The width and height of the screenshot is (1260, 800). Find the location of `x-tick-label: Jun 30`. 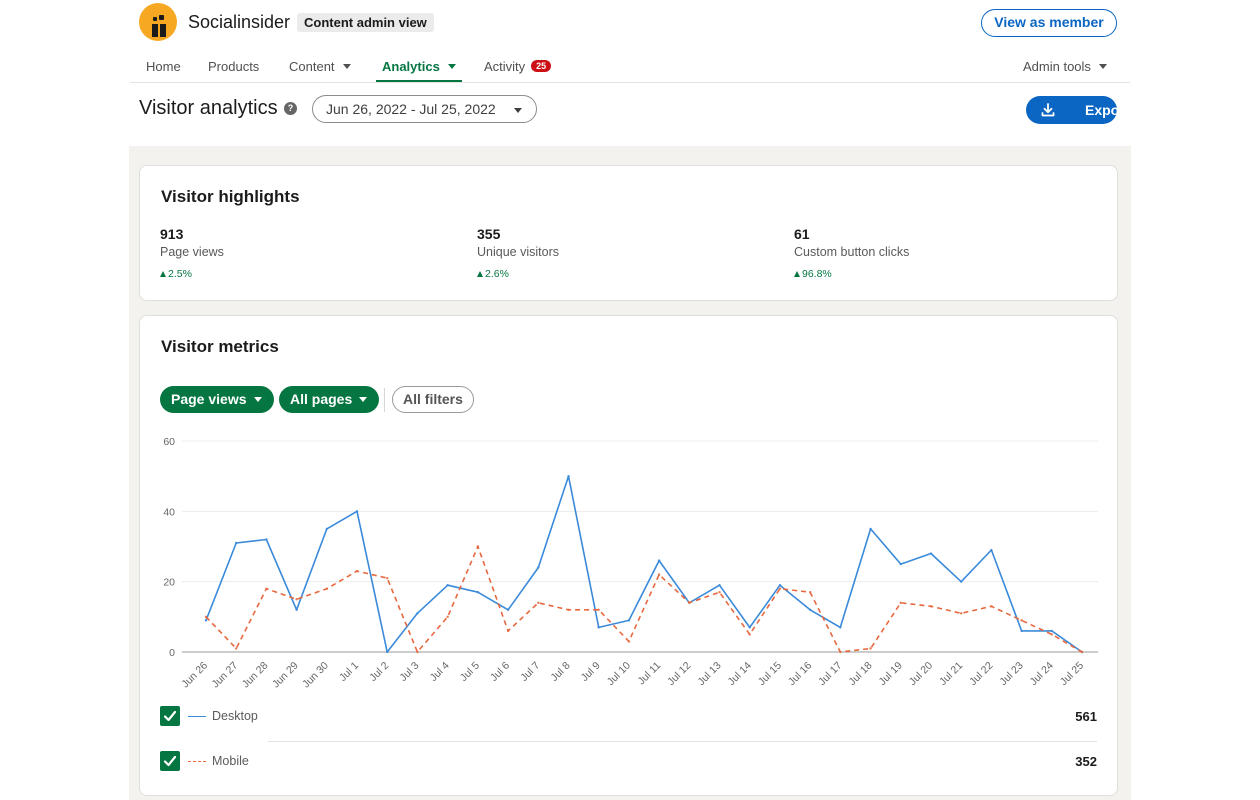

x-tick-label: Jun 30 is located at coordinates (315, 675).